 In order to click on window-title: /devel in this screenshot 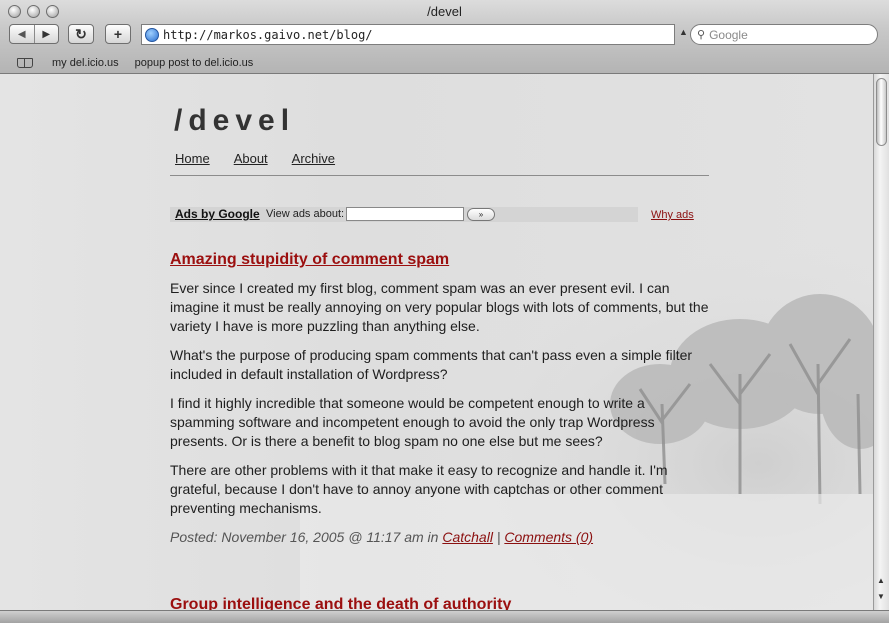, I will do `click(444, 11)`.